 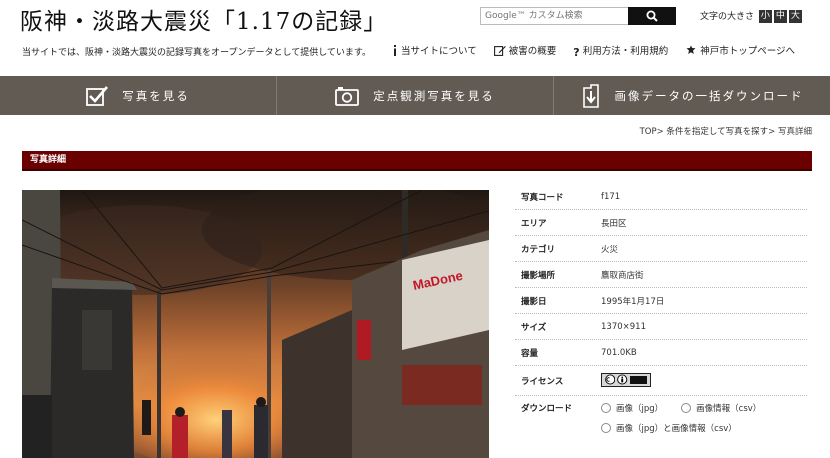 I want to click on font-size-medium-button: 中, so click(x=780, y=16).